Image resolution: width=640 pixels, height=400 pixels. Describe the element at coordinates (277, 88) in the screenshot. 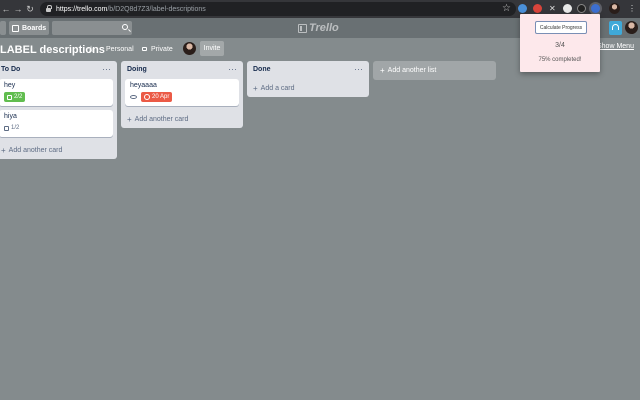

I see `add-card-label: Add a card` at that location.